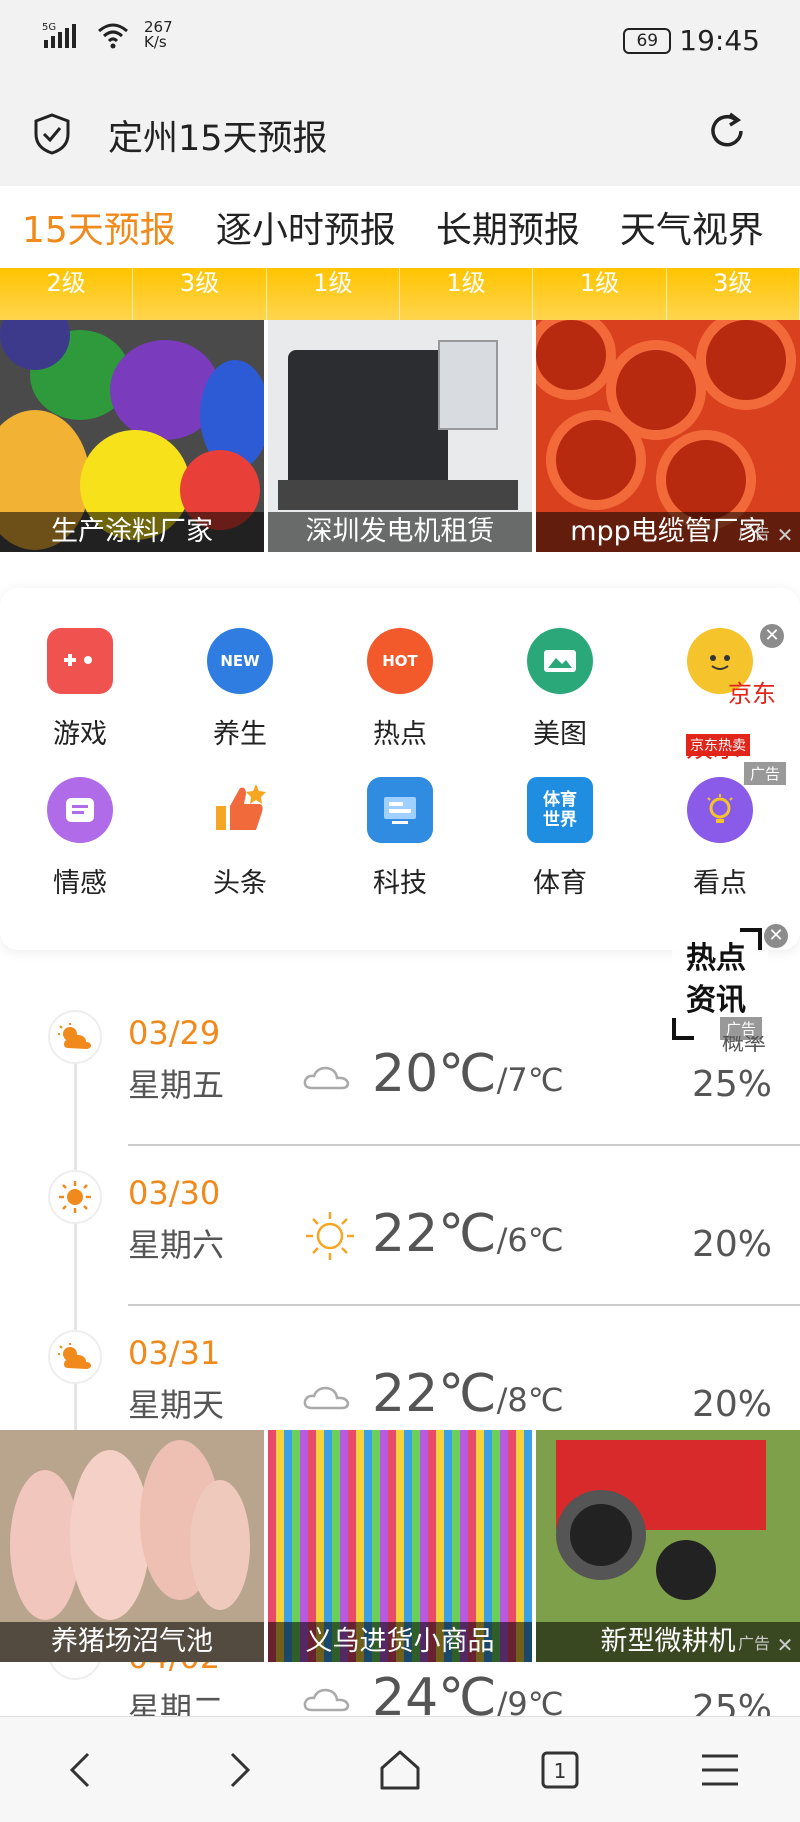 This screenshot has width=800, height=1822. What do you see at coordinates (727, 131) in the screenshot?
I see `refresh-icon` at bounding box center [727, 131].